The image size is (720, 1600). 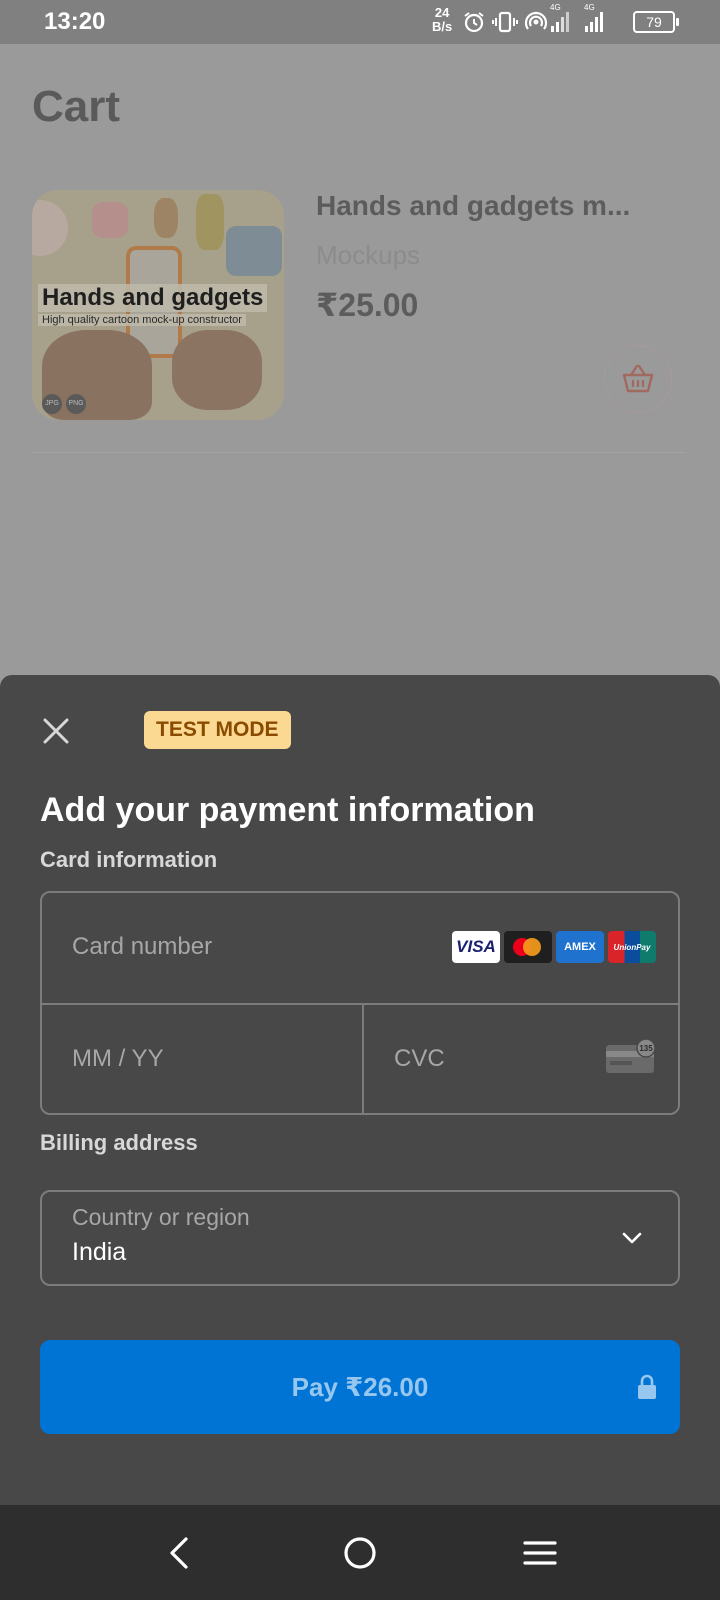 I want to click on basket-icon, so click(x=638, y=378).